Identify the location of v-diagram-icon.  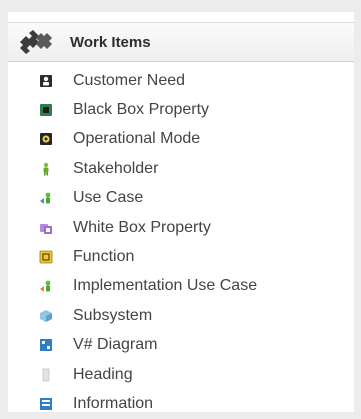
(46, 345).